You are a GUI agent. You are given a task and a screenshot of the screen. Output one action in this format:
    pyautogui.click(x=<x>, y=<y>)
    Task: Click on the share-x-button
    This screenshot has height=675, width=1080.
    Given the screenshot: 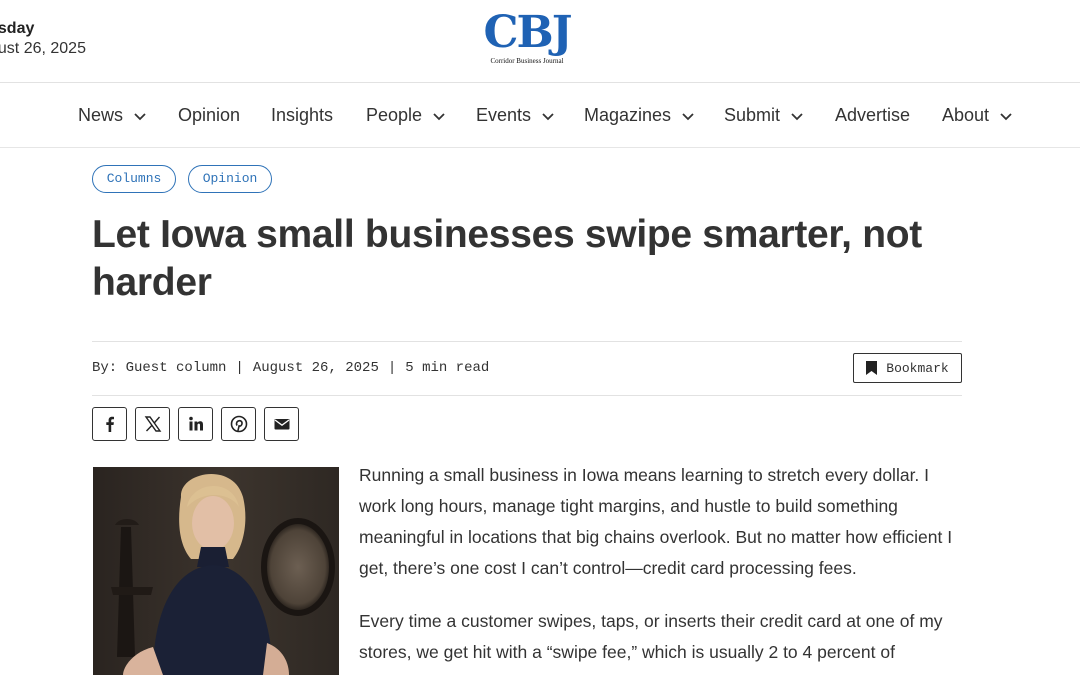 What is the action you would take?
    pyautogui.click(x=152, y=424)
    